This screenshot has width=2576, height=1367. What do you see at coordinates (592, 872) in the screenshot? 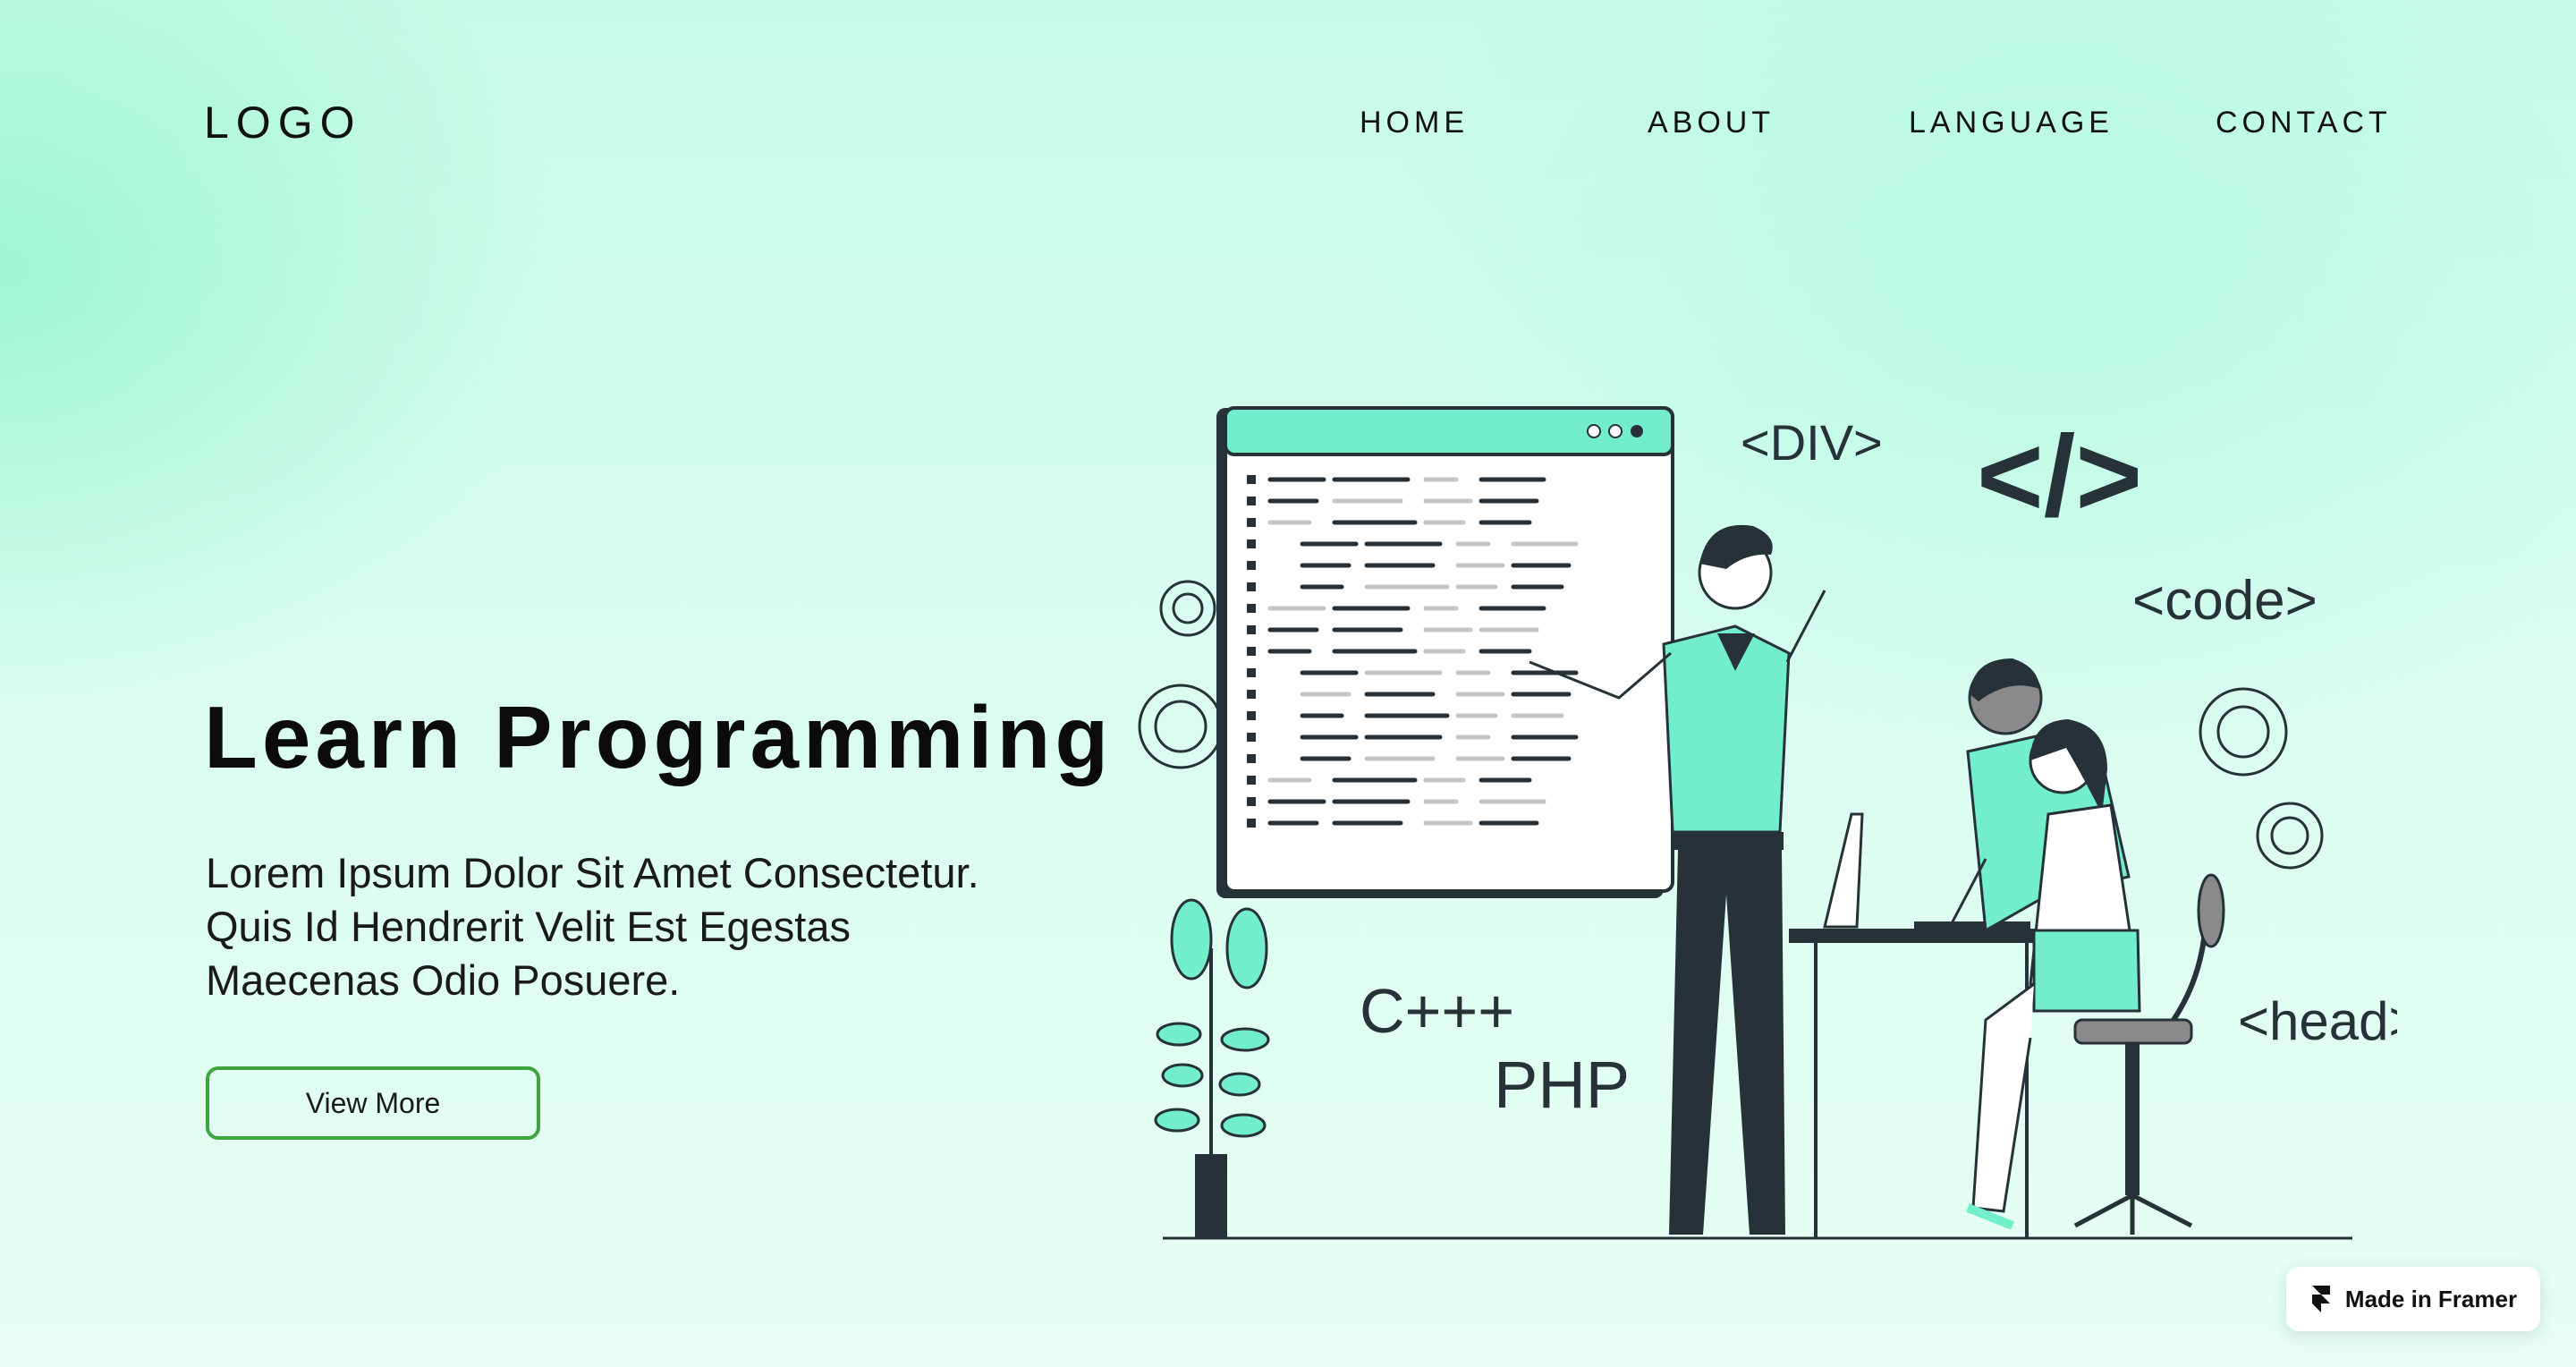
I see `hero-description-line-1: Lorem Ipsum Dolor Sit Amet Consectetur.` at bounding box center [592, 872].